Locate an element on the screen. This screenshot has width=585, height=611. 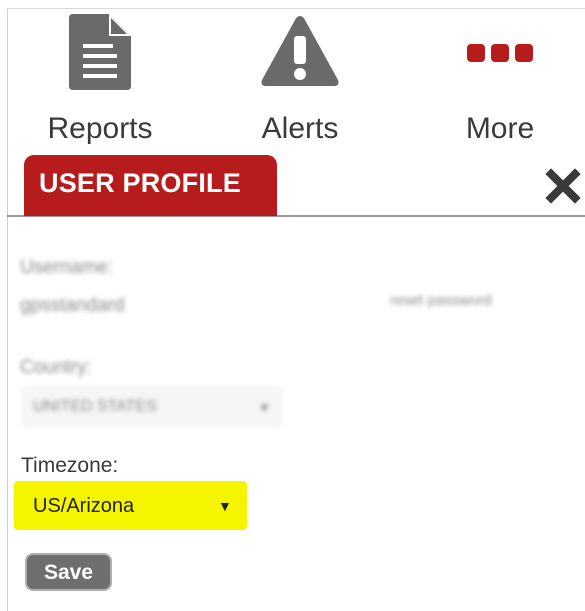
timezone-label: Timezone: is located at coordinates (70, 465).